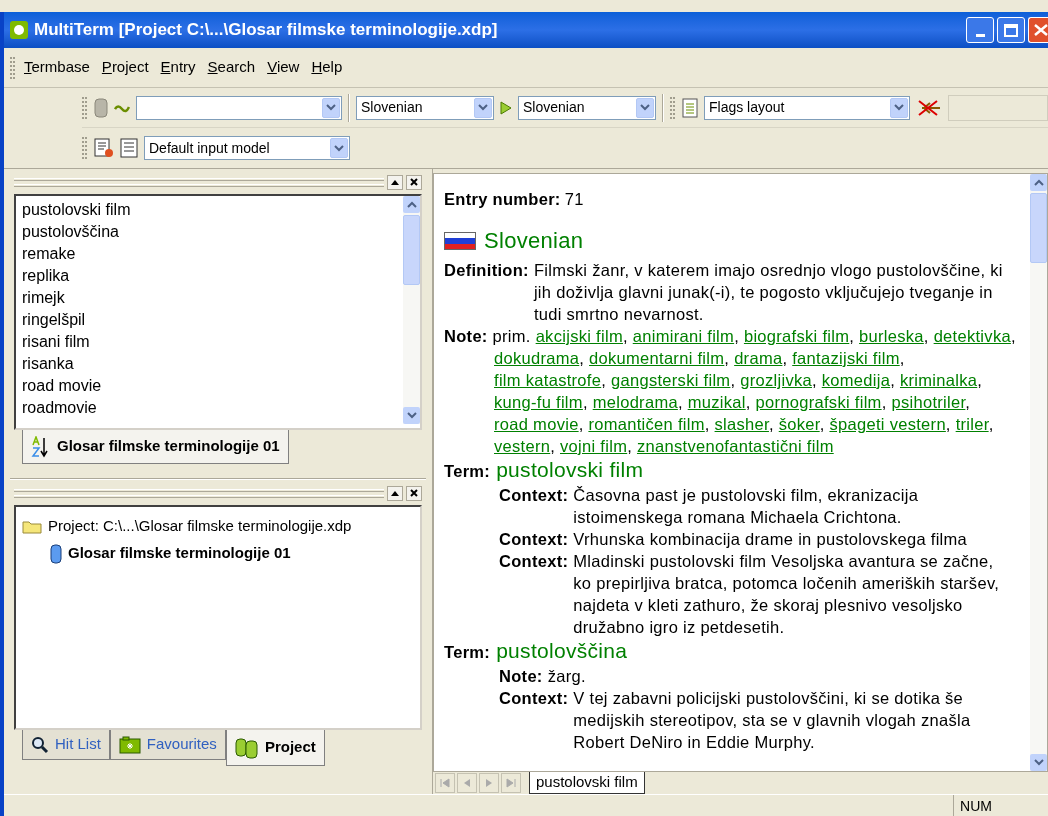 This screenshot has width=1048, height=816. What do you see at coordinates (489, 783) in the screenshot?
I see `next-arrow-icon` at bounding box center [489, 783].